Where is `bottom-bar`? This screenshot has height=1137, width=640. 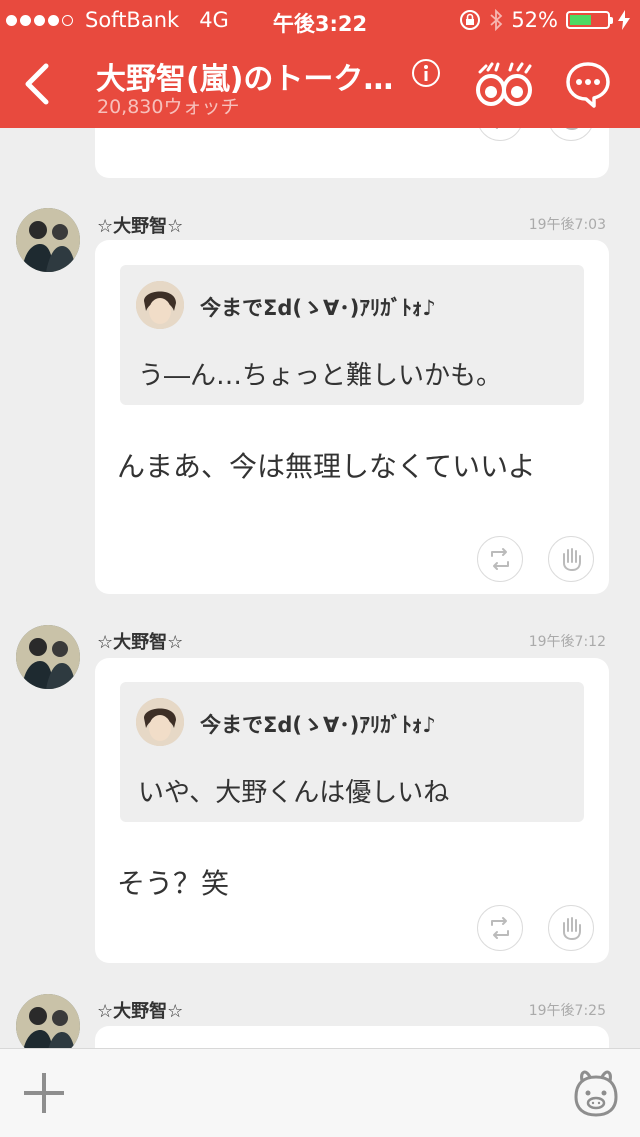 bottom-bar is located at coordinates (320, 1092).